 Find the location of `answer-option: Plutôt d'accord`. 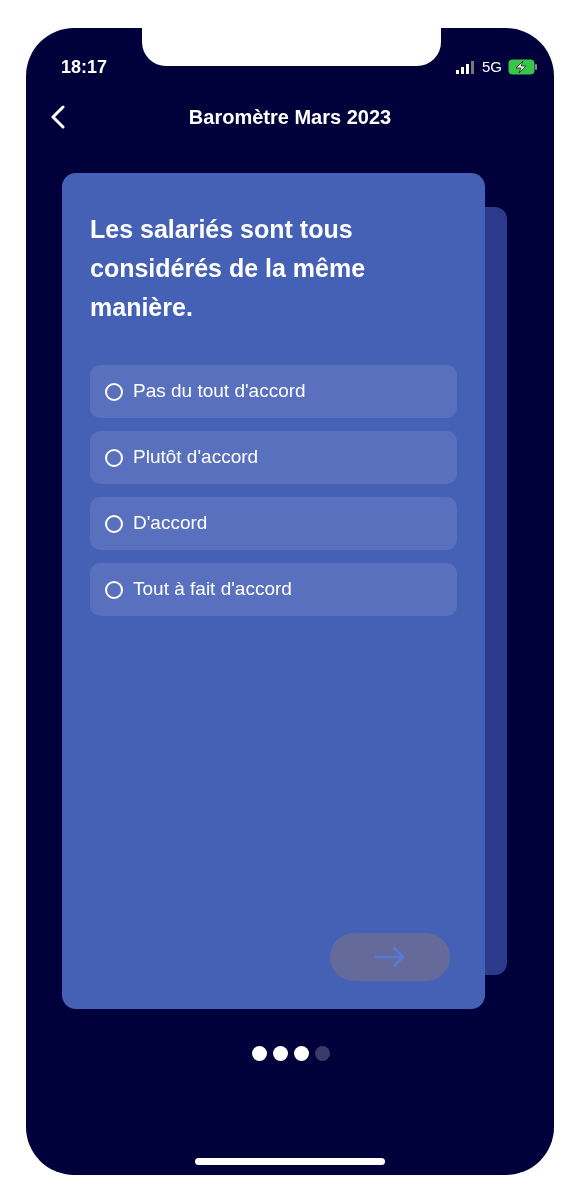

answer-option: Plutôt d'accord is located at coordinates (273, 457).